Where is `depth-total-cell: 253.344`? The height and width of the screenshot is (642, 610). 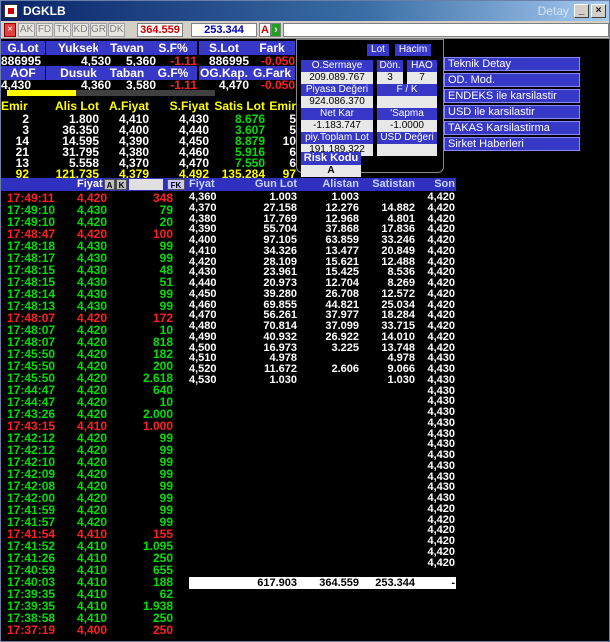
depth-total-cell: 253.344 is located at coordinates (395, 583).